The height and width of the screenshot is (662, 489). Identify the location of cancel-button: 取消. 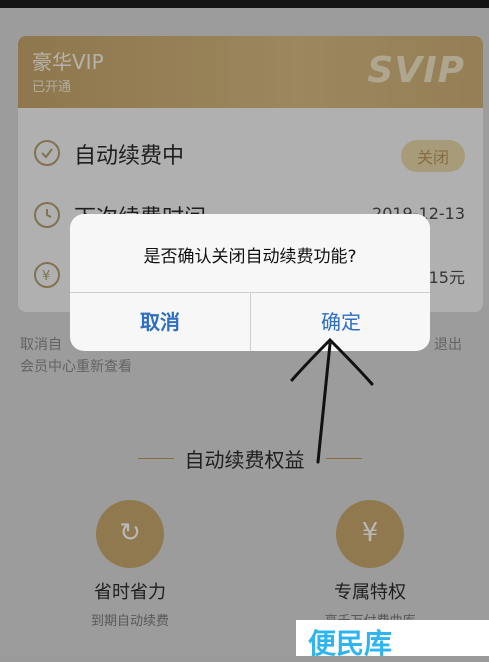
(160, 322).